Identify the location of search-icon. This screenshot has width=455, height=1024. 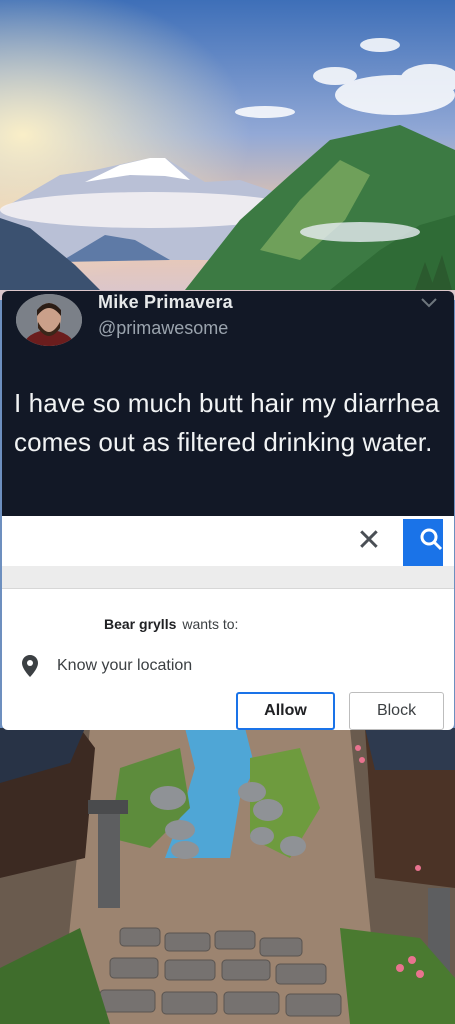
(431, 539).